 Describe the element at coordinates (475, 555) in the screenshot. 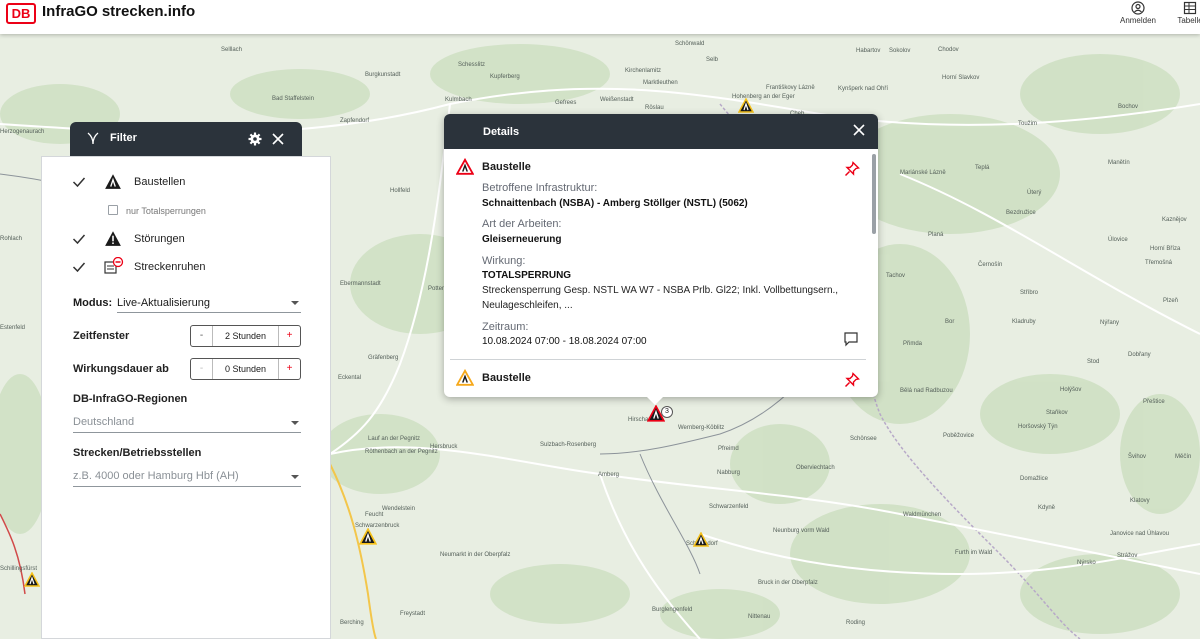

I see `map-place-label: Neumarkt in der Oberpfalz` at that location.